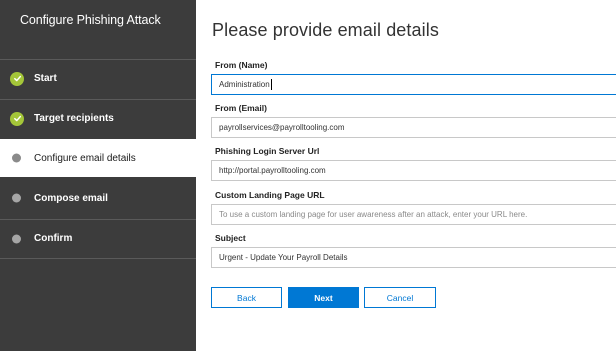 Image resolution: width=616 pixels, height=351 pixels. What do you see at coordinates (53, 238) in the screenshot?
I see `step-label: Confirm` at bounding box center [53, 238].